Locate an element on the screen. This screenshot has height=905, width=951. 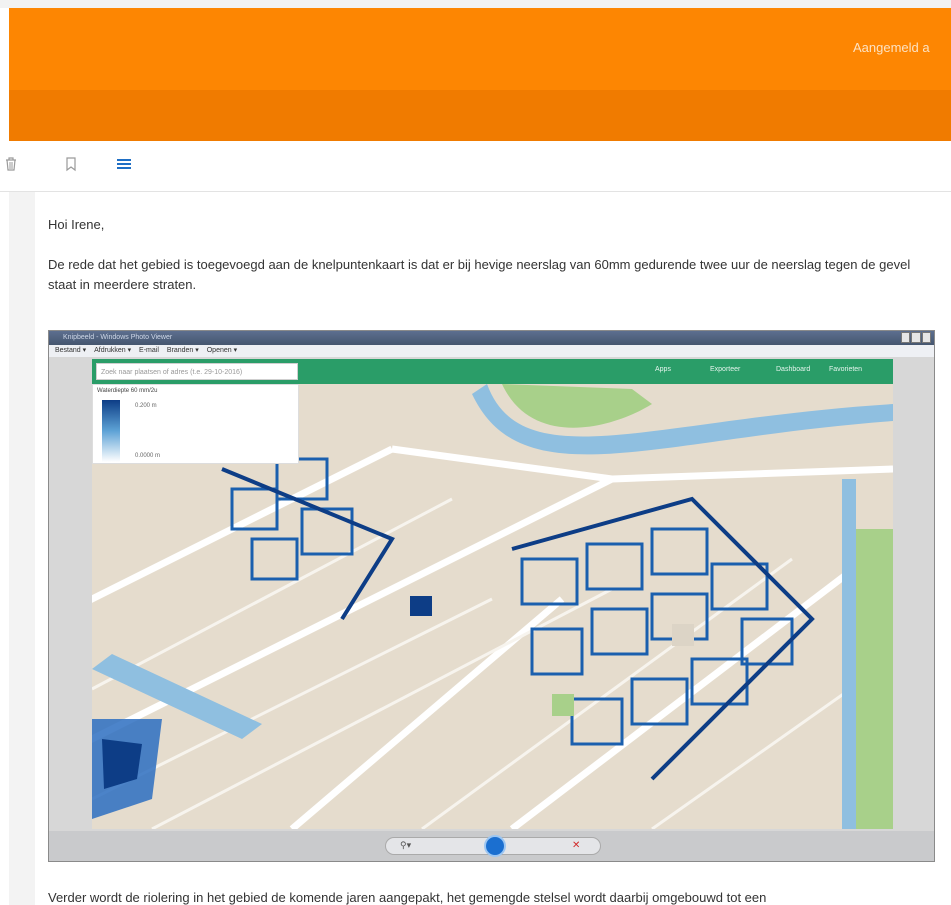
viewer-control-pill: ⚲▾ ✕ is located at coordinates (493, 846).